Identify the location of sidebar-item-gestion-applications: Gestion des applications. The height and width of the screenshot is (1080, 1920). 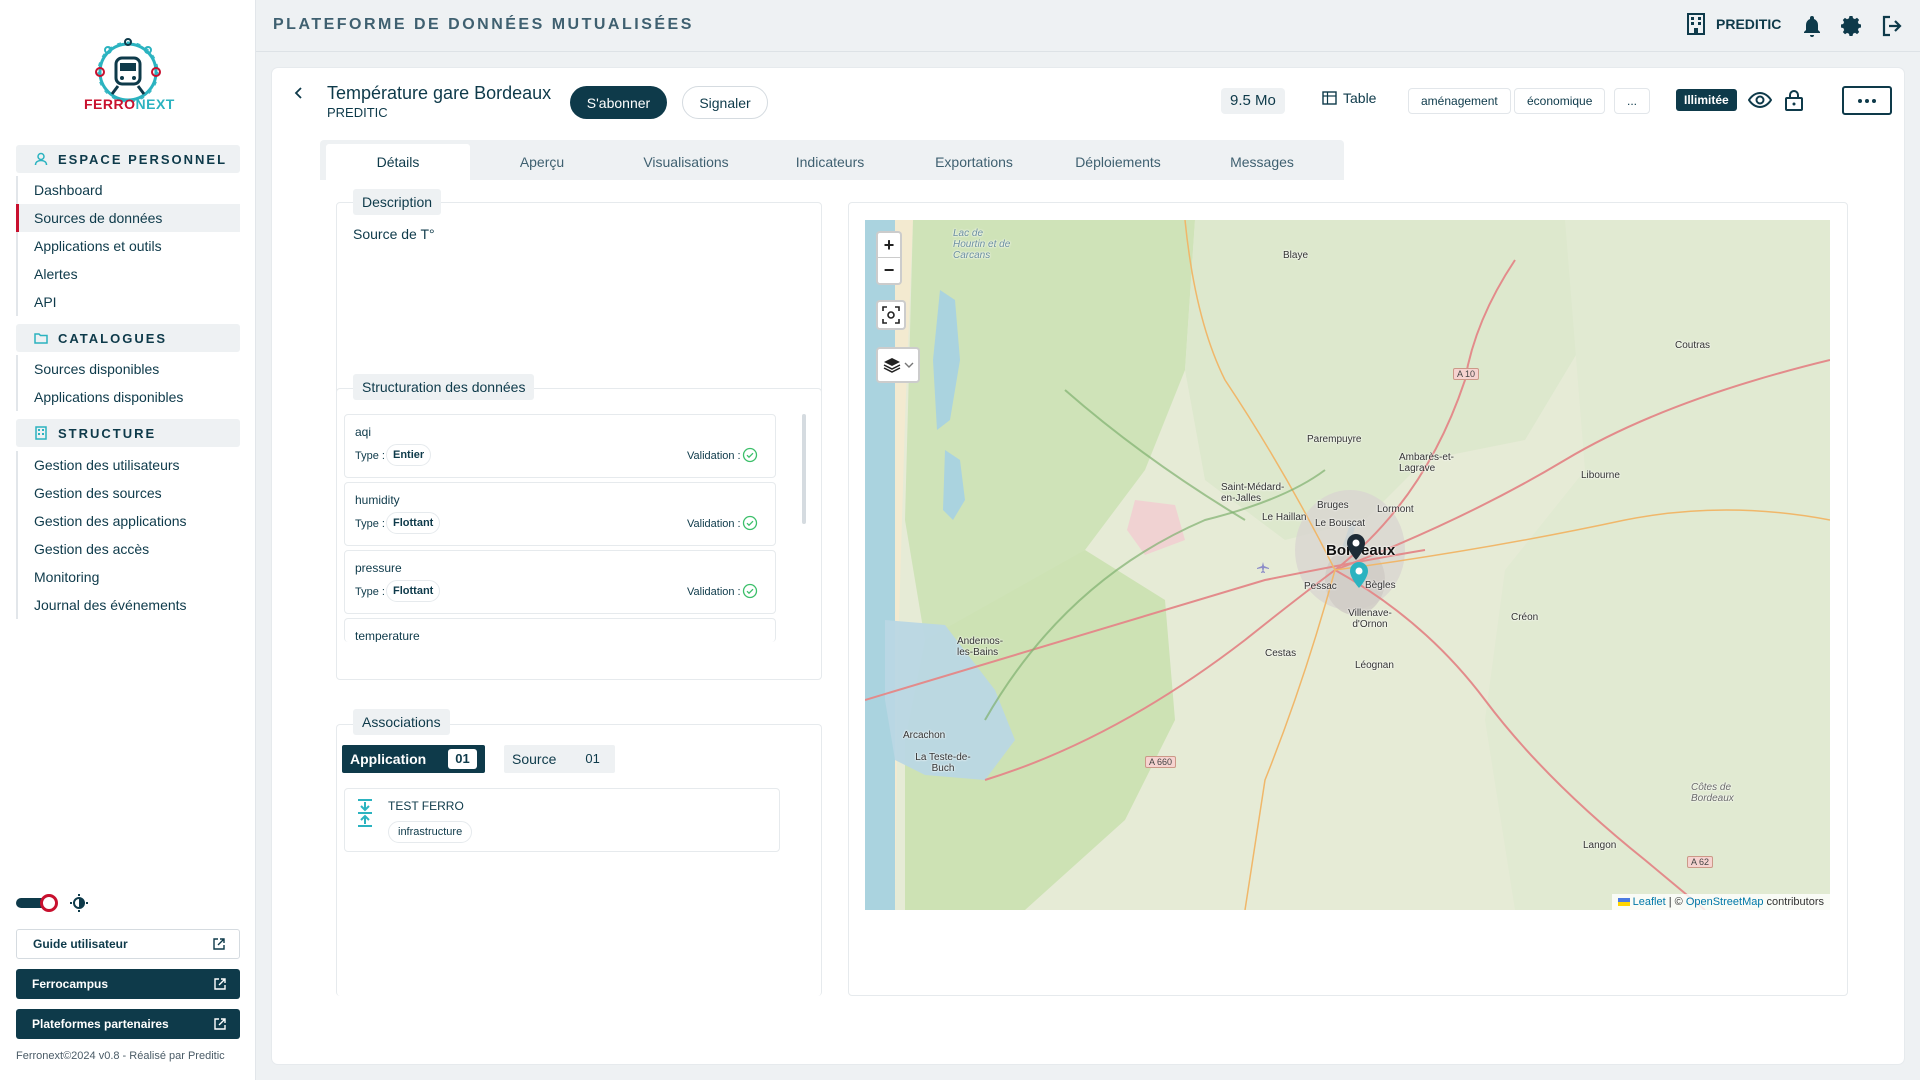
(129, 521).